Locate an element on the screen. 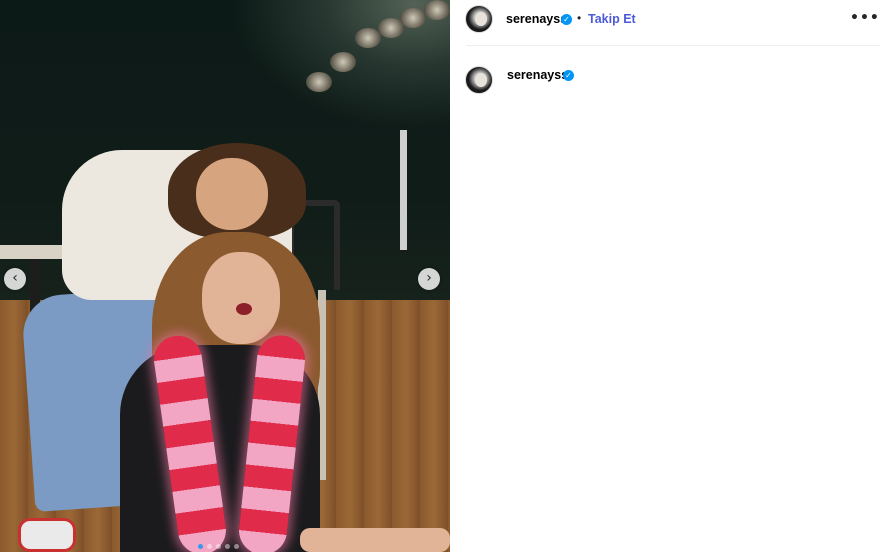  avatar is located at coordinates (479, 19).